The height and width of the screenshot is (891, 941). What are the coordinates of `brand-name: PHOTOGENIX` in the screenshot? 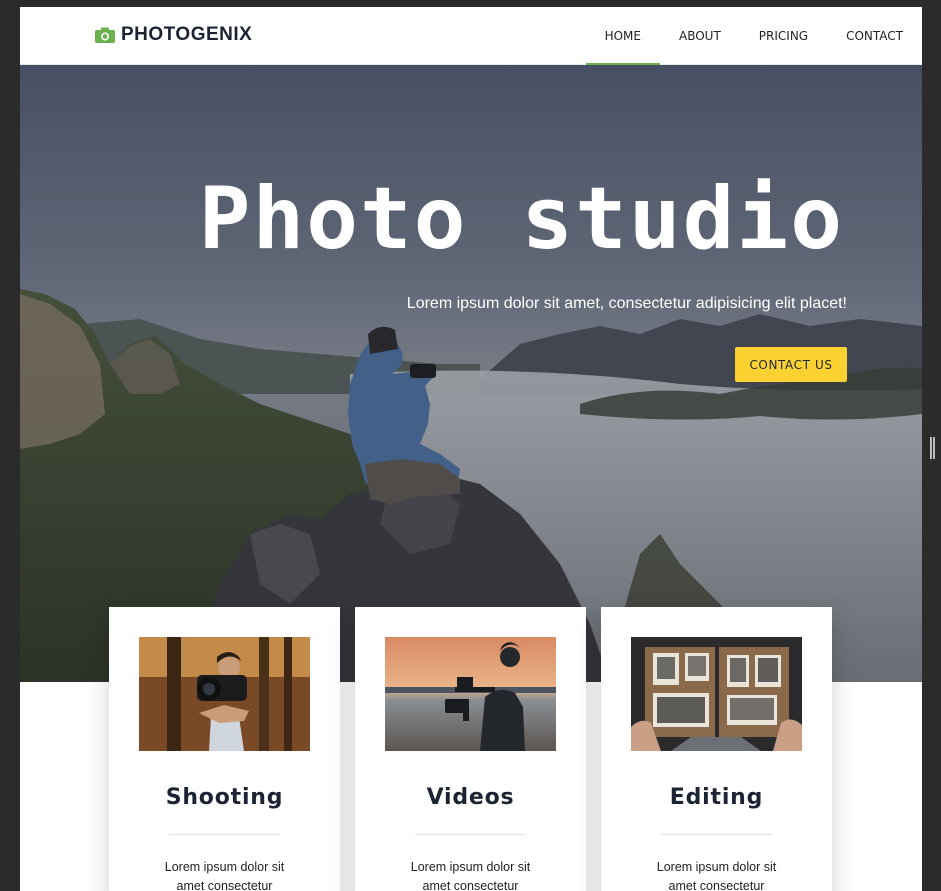 It's located at (187, 34).